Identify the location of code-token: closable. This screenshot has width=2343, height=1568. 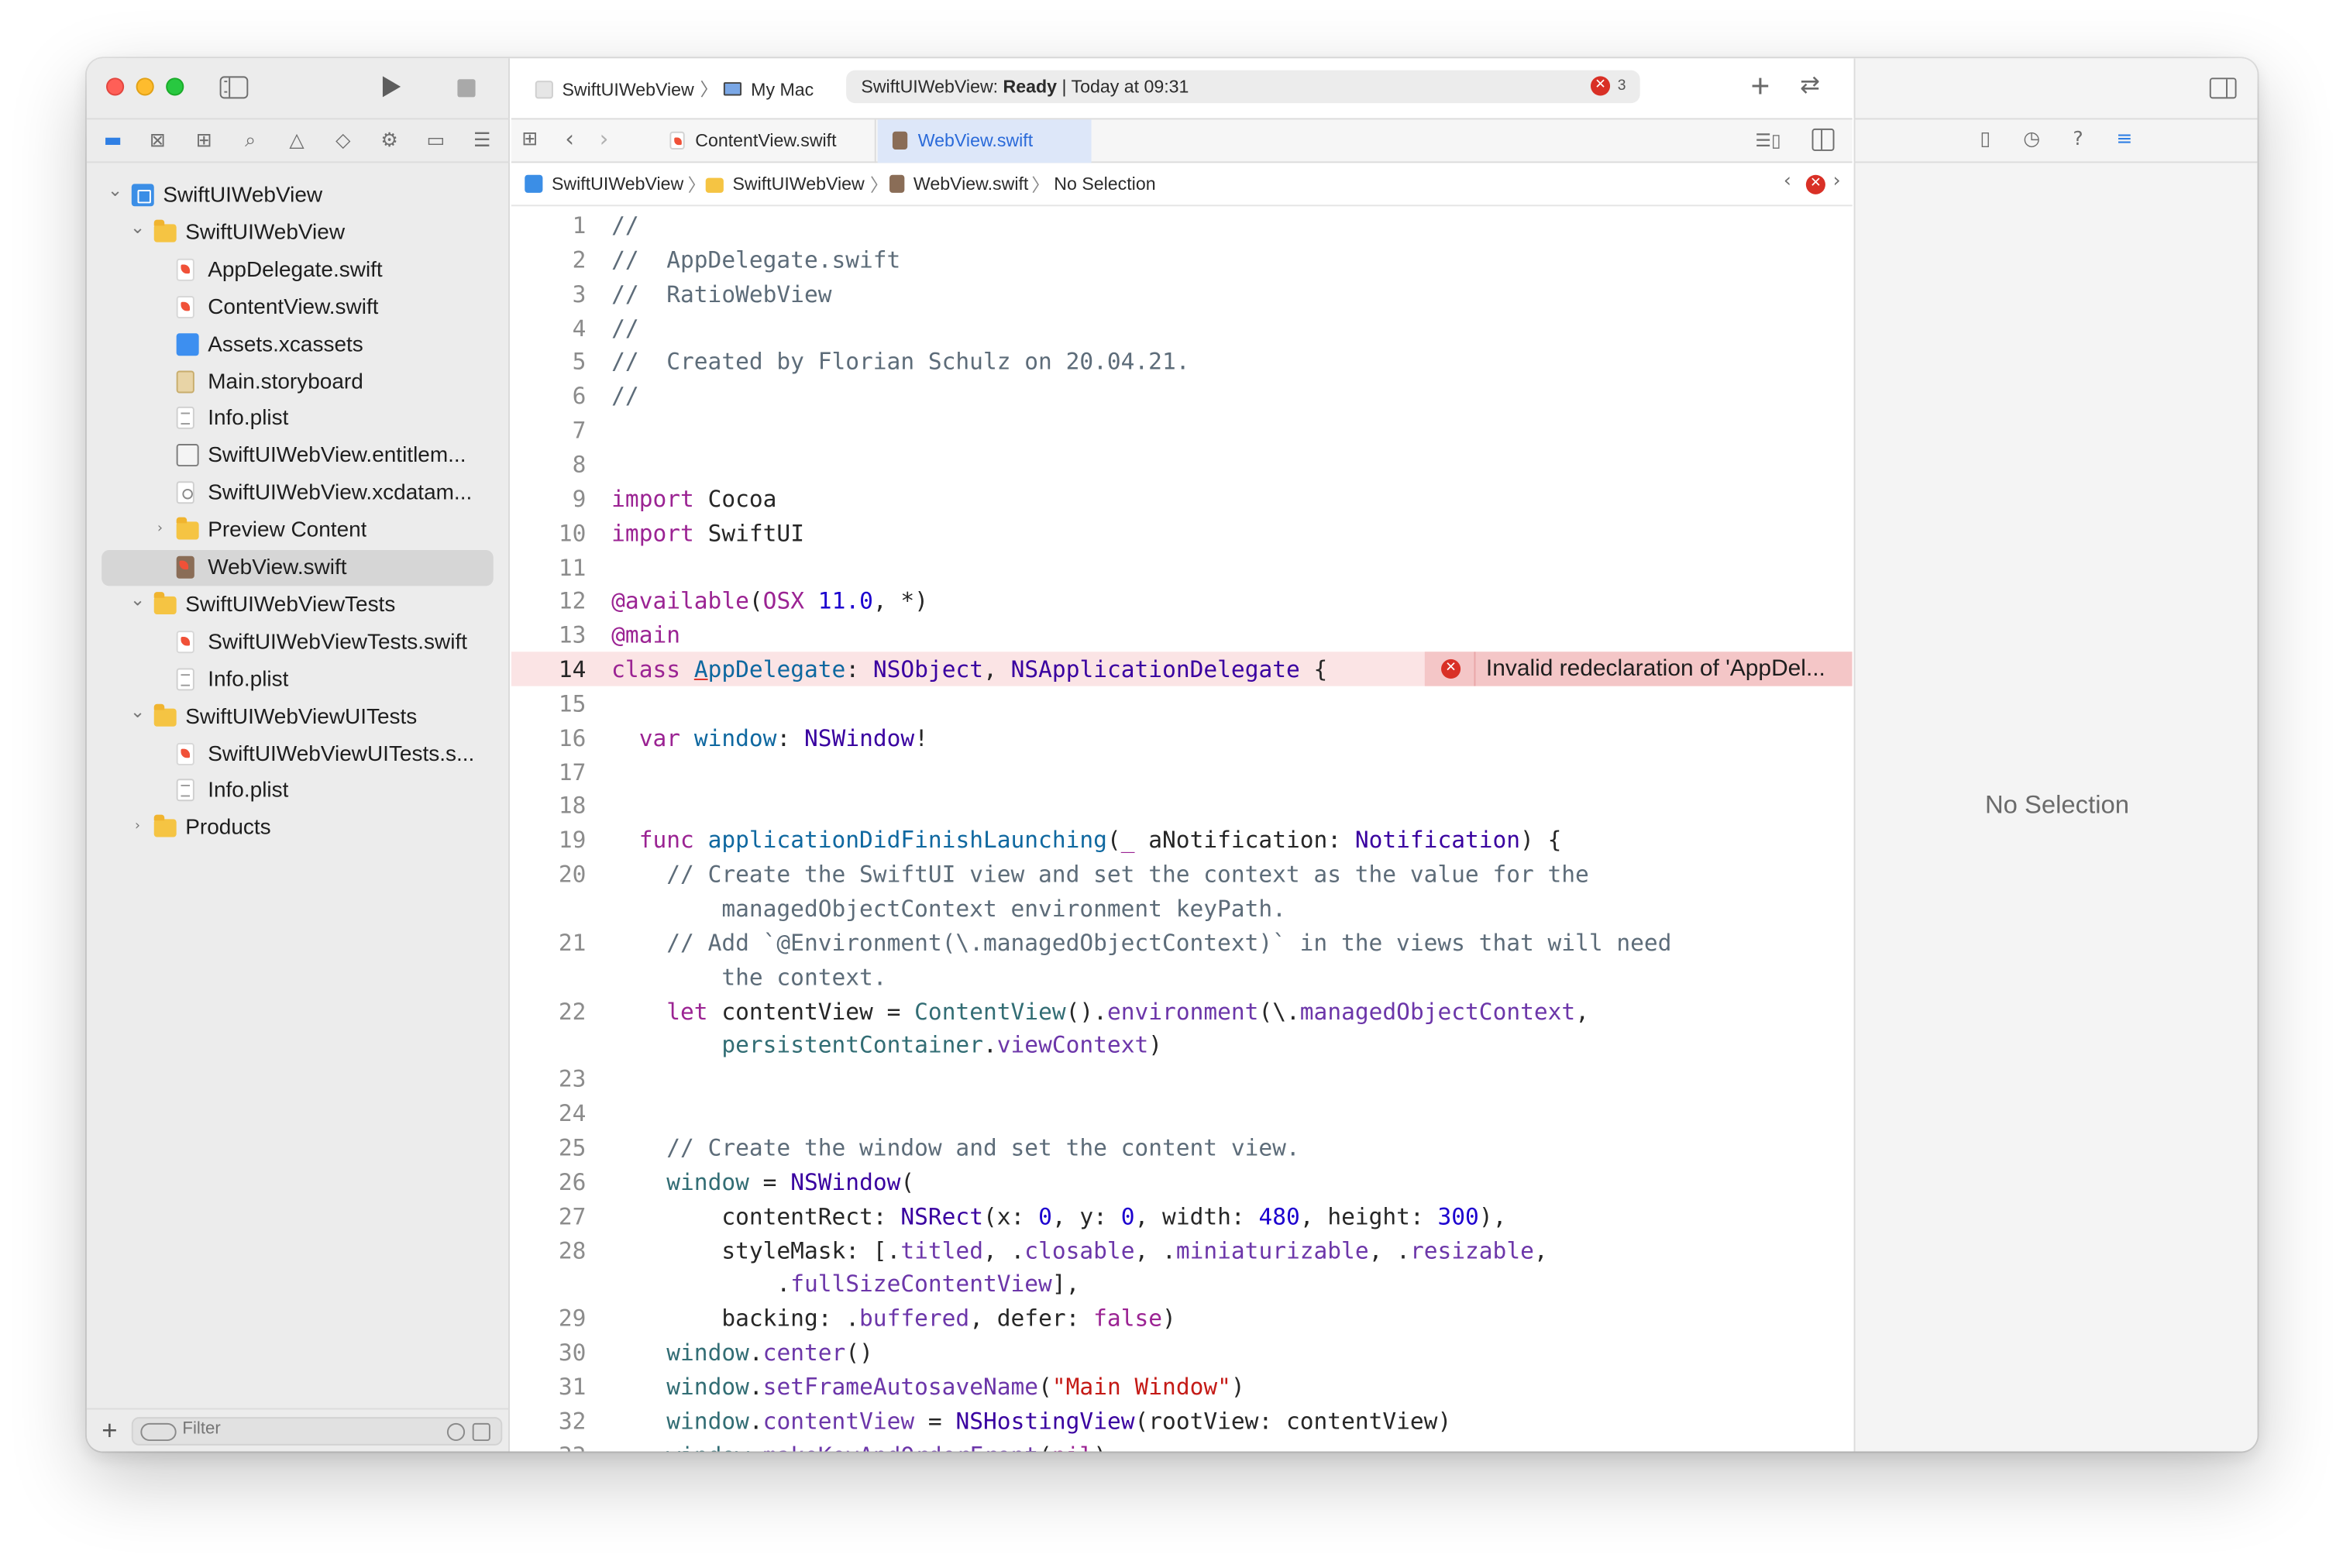
(1079, 1250).